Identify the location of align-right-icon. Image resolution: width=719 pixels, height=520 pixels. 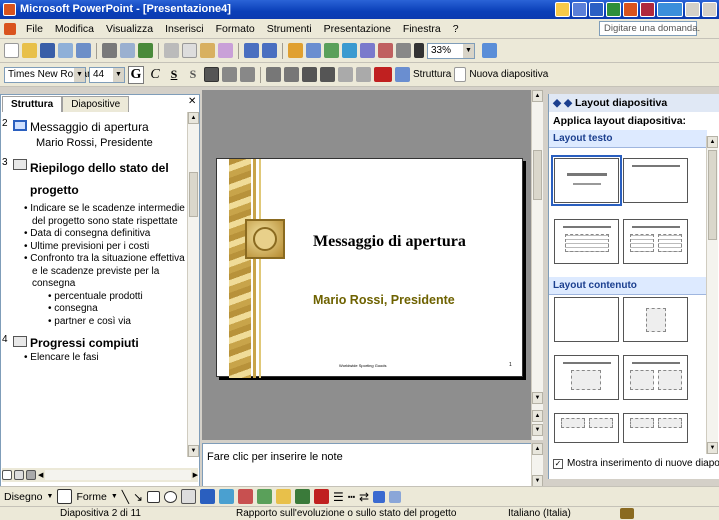
(247, 74).